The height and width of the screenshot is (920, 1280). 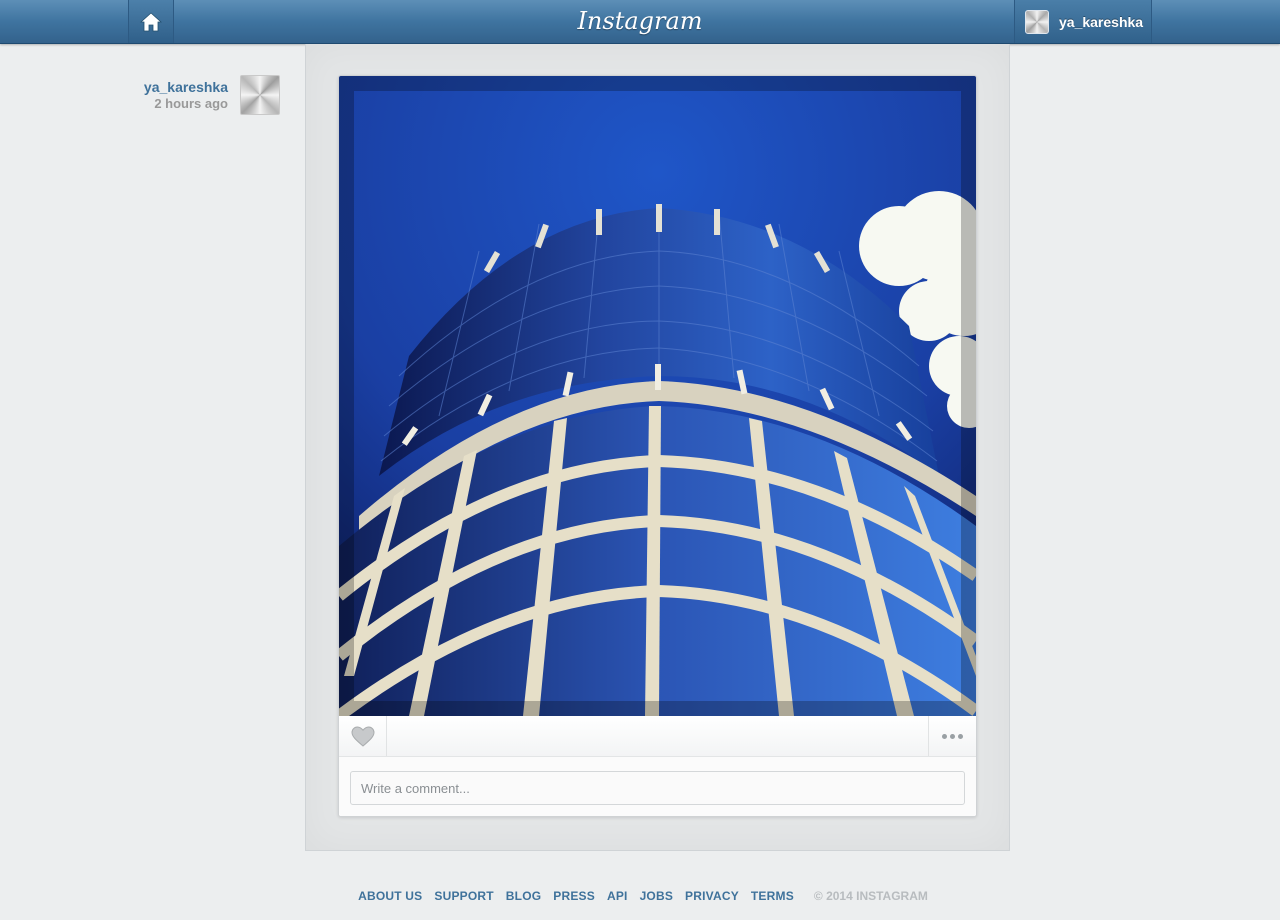 What do you see at coordinates (164, 87) in the screenshot?
I see `post-author-link: ya_kareshka` at bounding box center [164, 87].